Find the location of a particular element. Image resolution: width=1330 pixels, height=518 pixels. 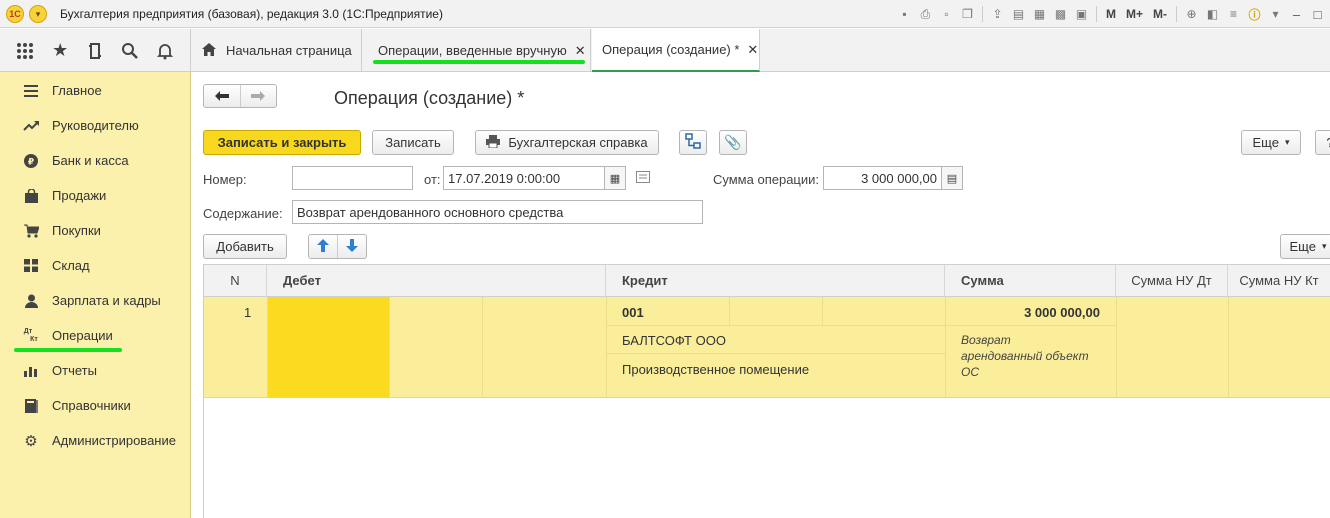

tab-label: Операции, введенные вручную is located at coordinates (472, 50).